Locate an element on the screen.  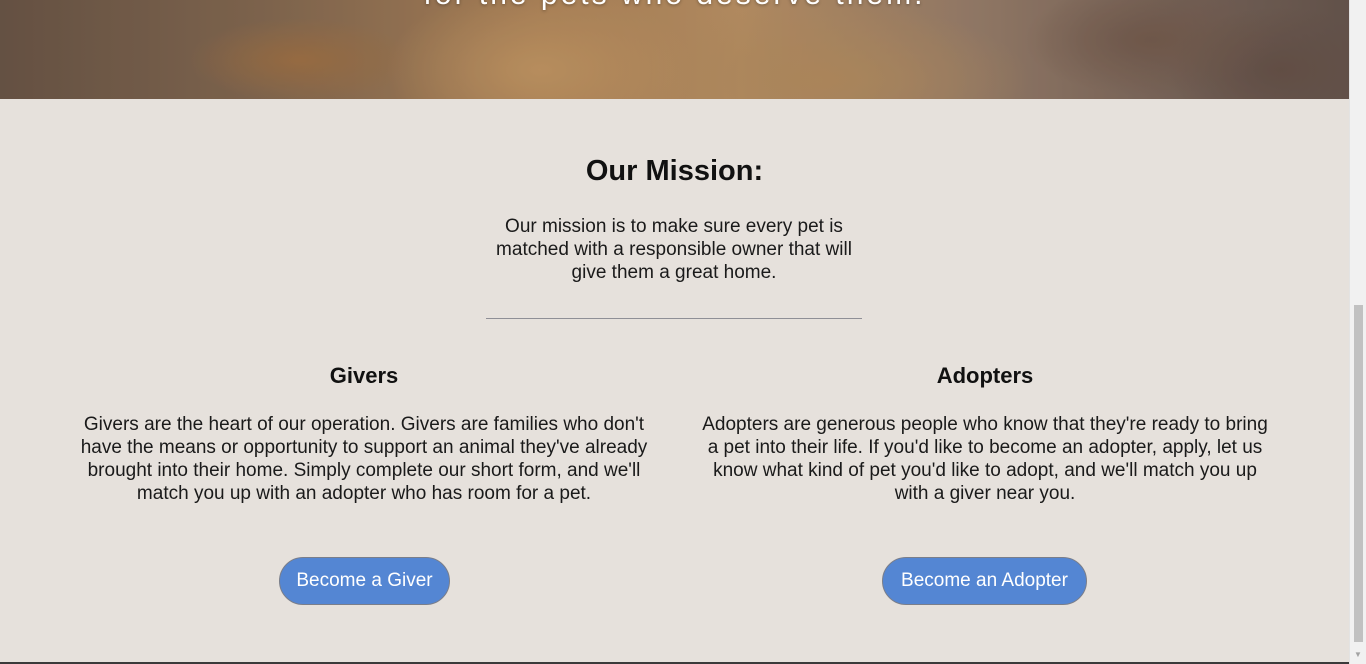
mission-title: Our Mission: is located at coordinates (674, 171).